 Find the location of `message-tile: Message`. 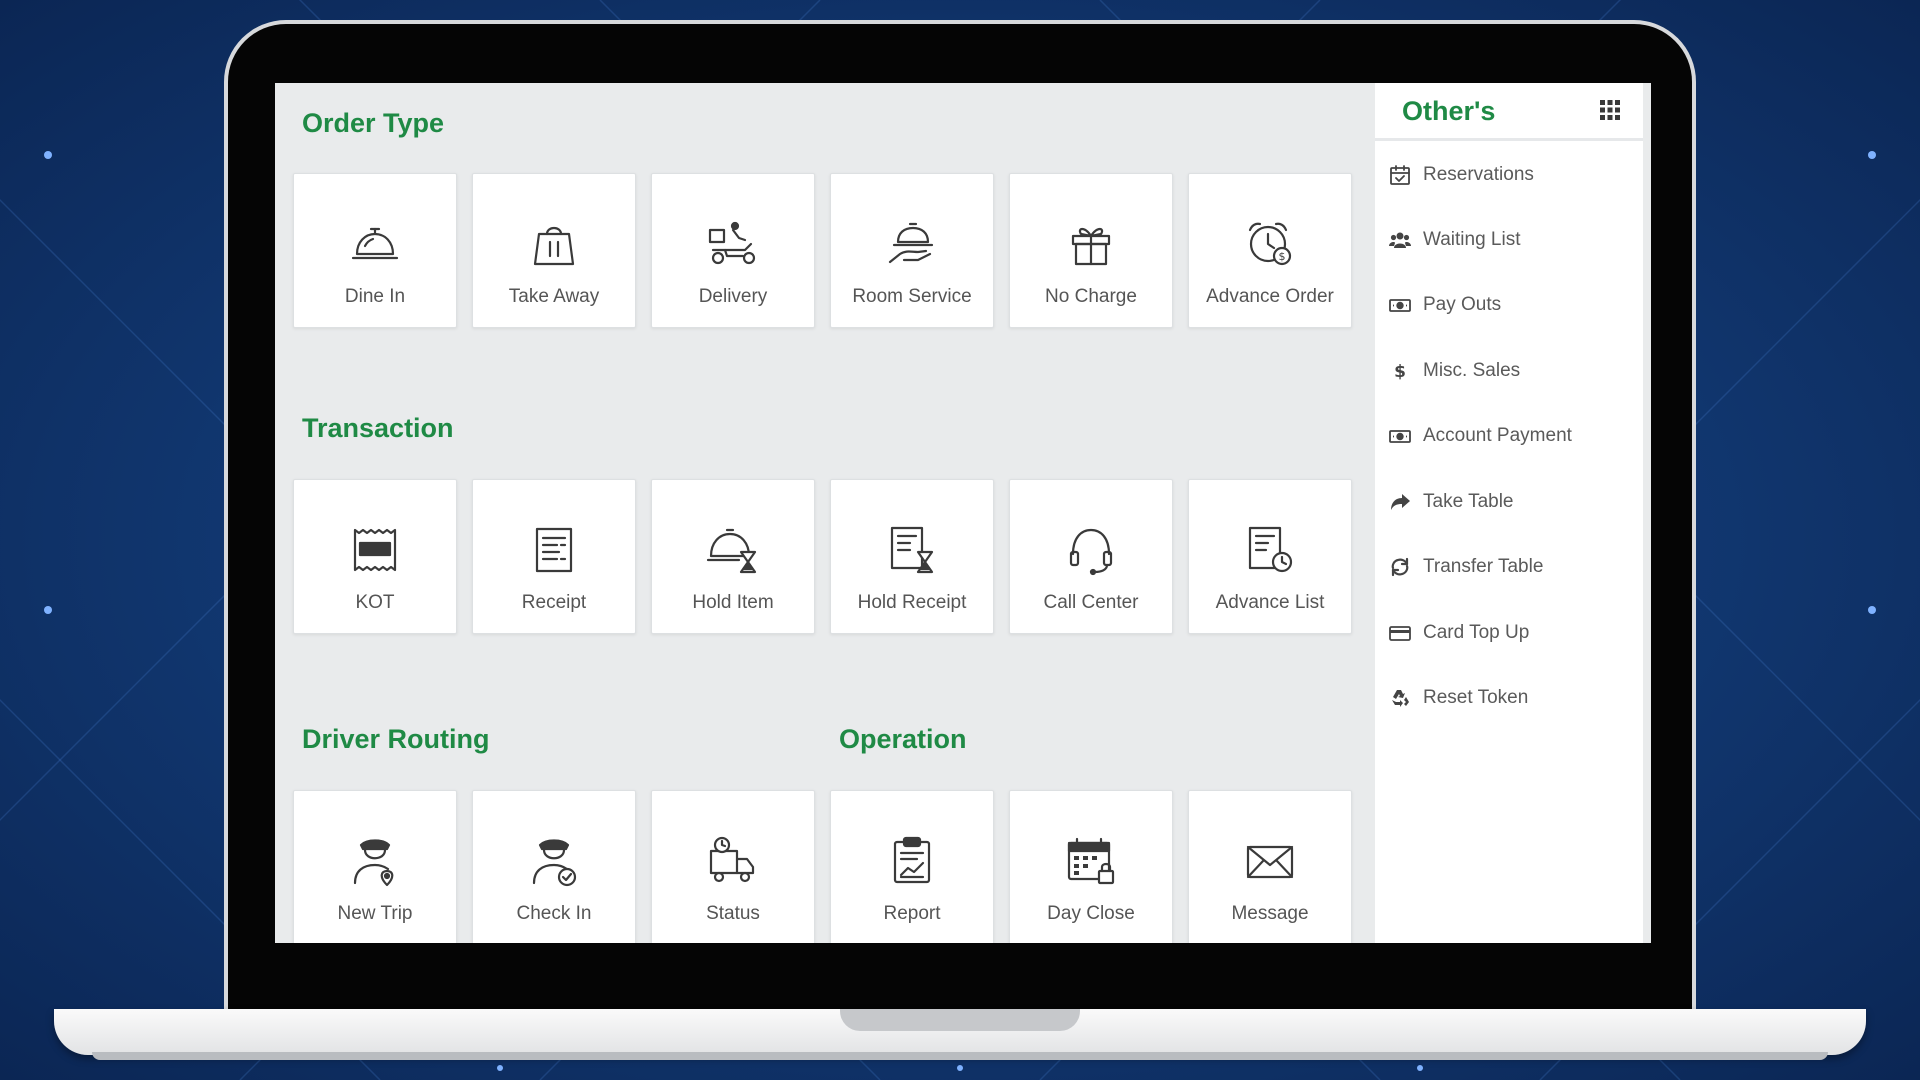

message-tile: Message is located at coordinates (1270, 866).